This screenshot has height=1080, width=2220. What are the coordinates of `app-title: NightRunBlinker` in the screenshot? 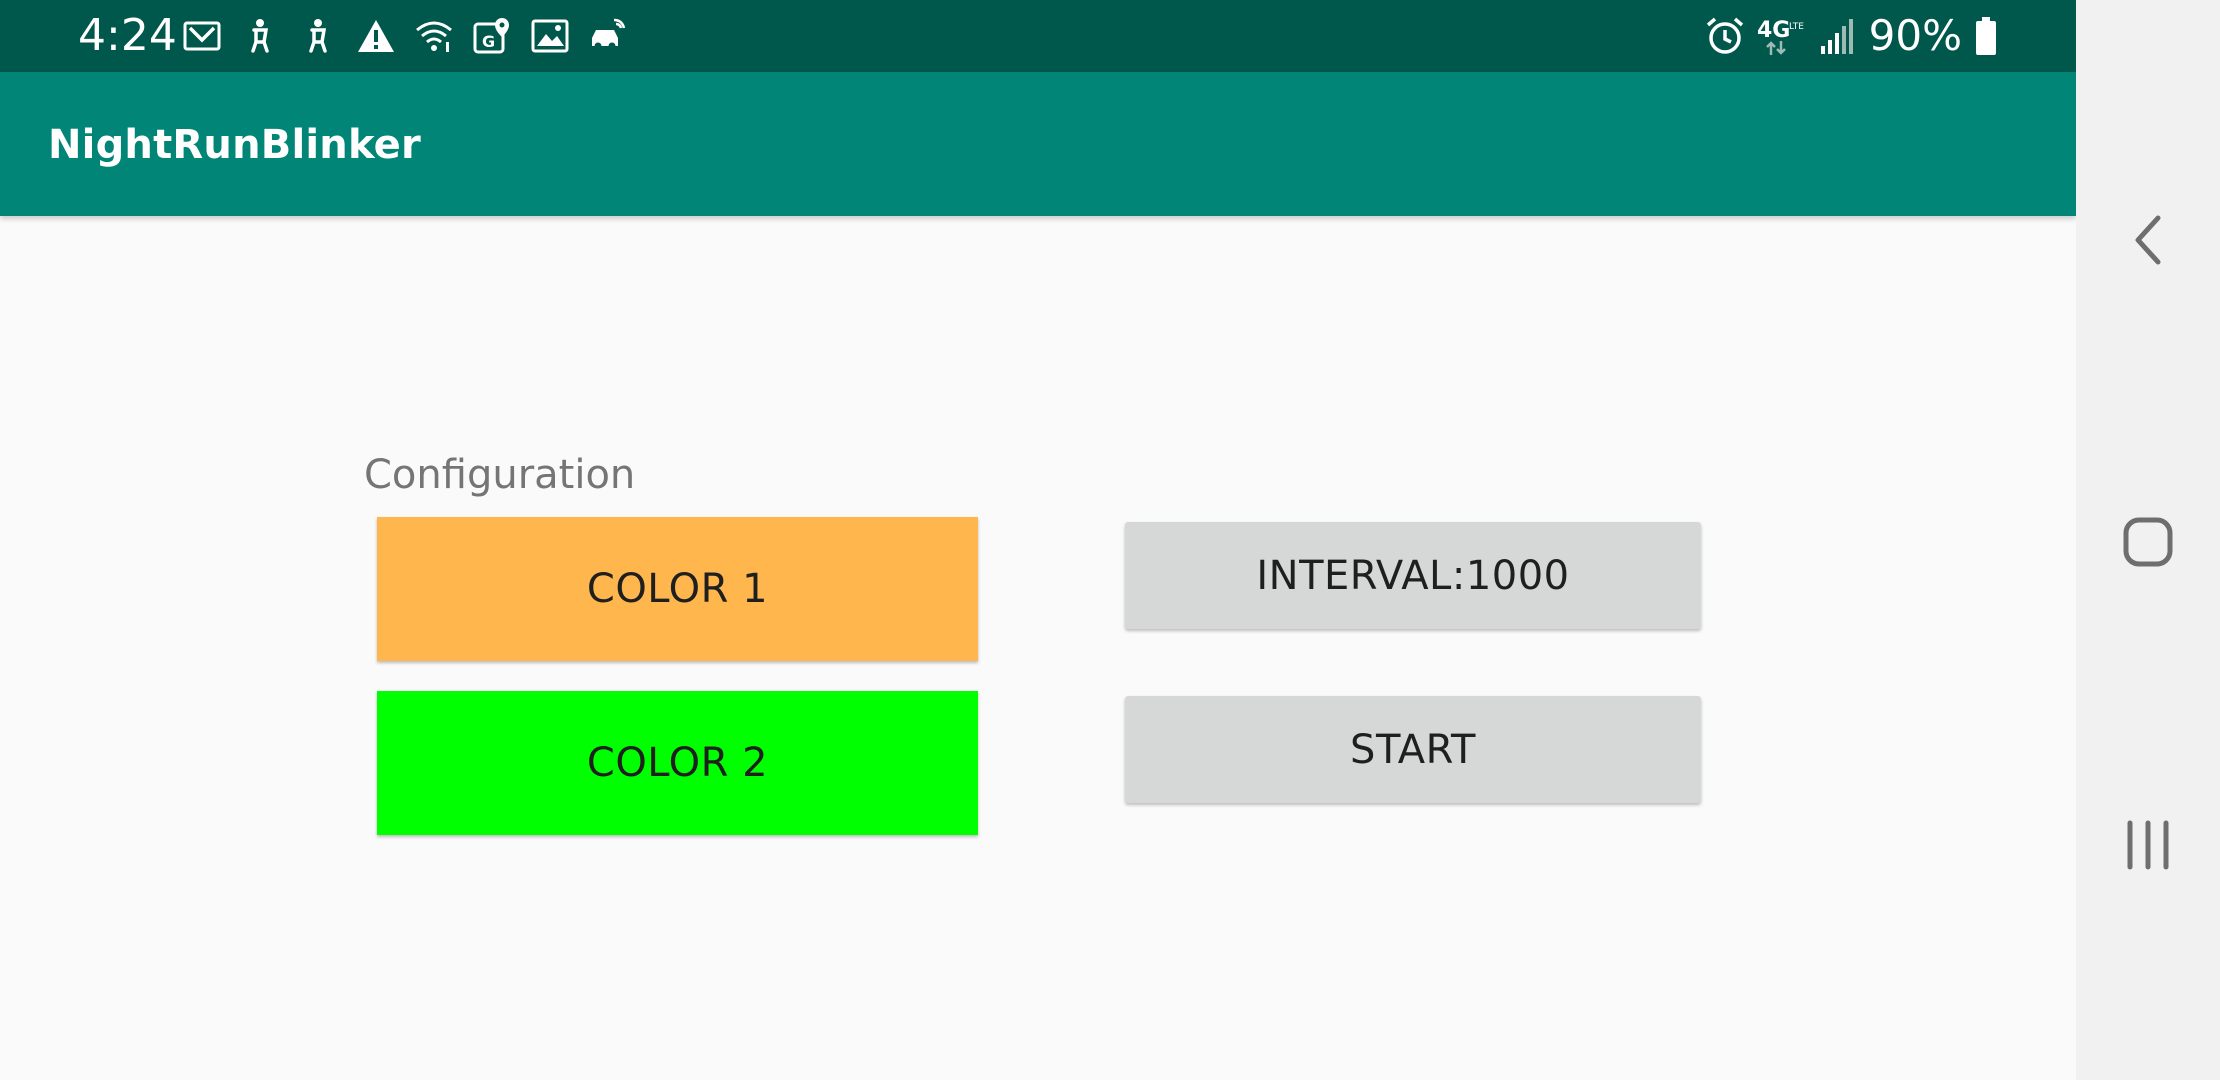 It's located at (234, 145).